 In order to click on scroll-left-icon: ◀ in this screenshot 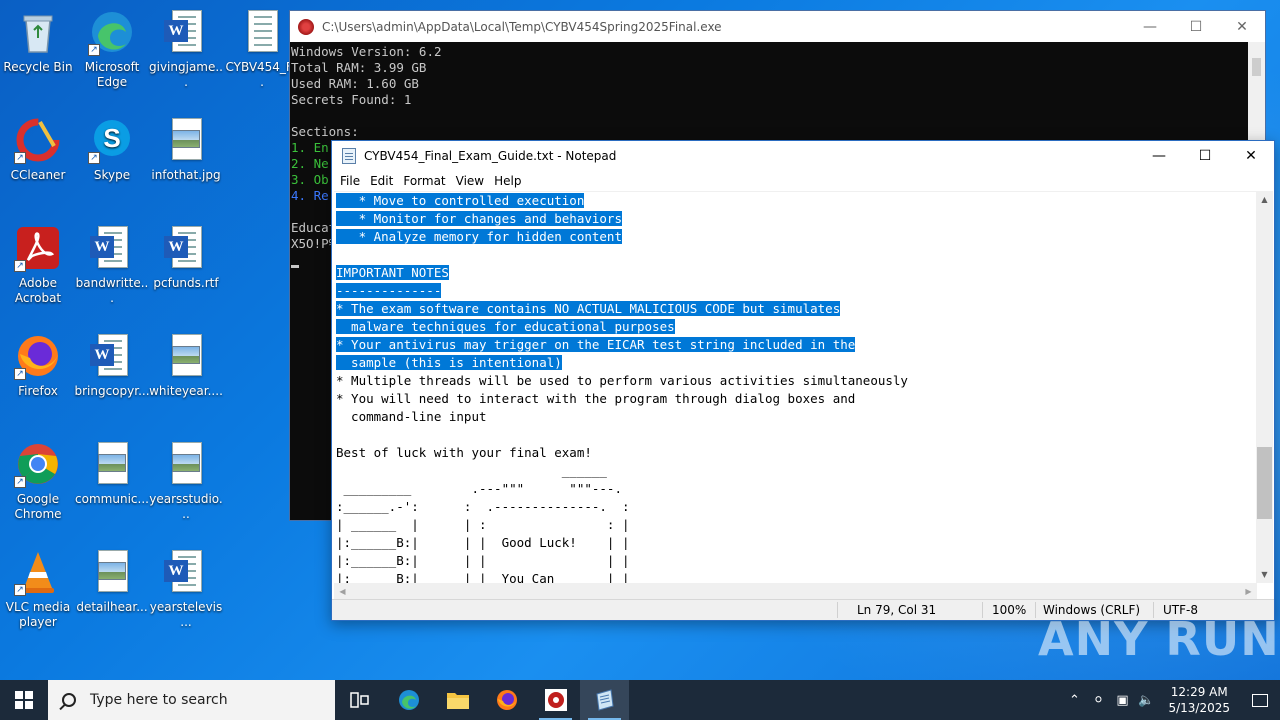, I will do `click(342, 591)`.